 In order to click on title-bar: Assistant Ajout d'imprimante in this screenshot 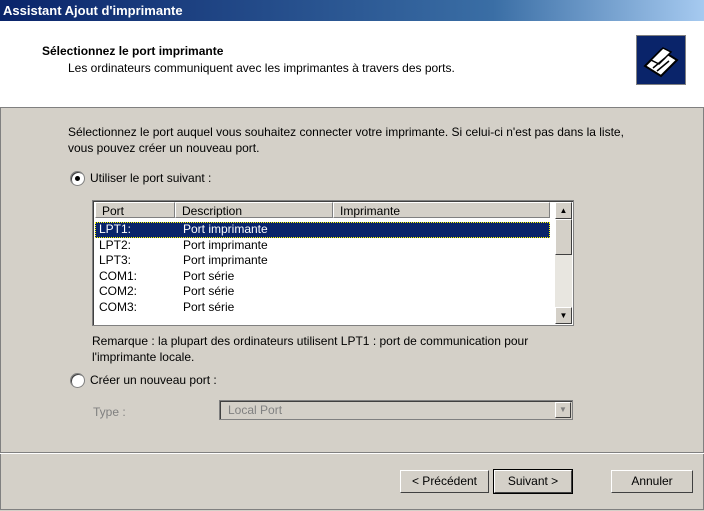, I will do `click(352, 10)`.